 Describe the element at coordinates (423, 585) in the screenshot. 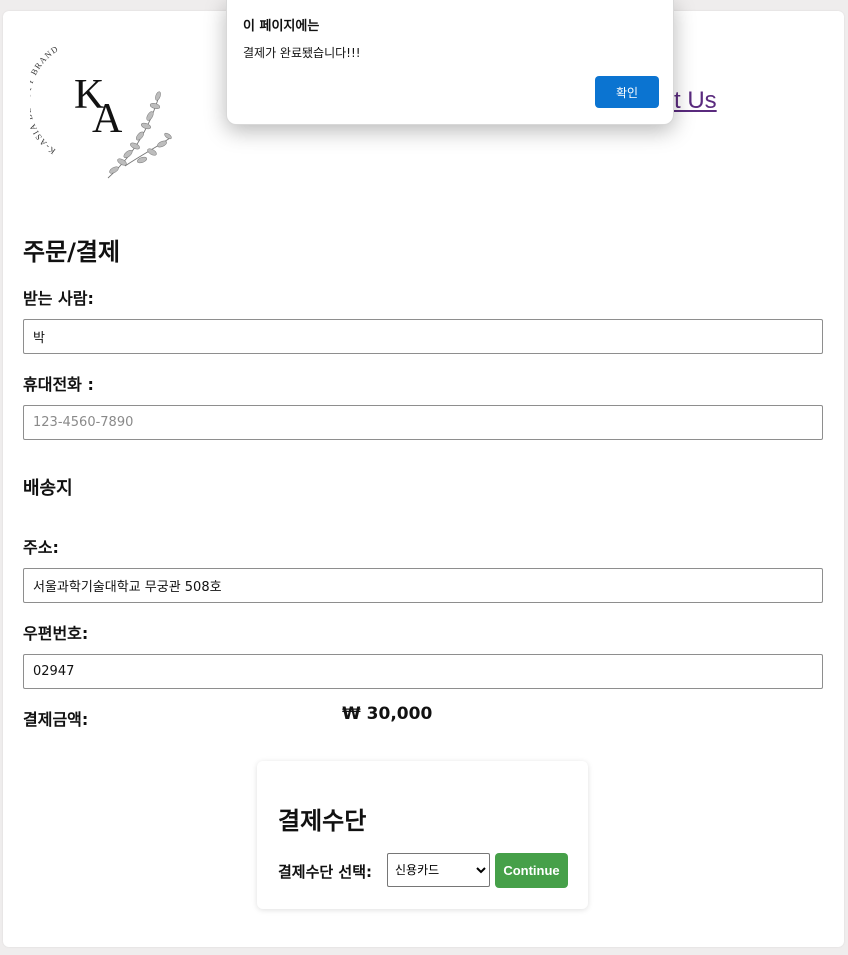

I see `address-input` at that location.